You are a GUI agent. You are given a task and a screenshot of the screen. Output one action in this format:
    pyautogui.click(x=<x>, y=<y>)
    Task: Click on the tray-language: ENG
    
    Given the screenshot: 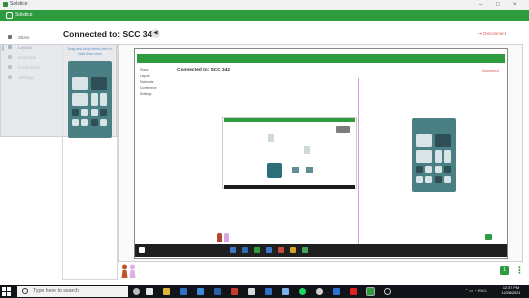 What is the action you would take?
    pyautogui.click(x=482, y=290)
    